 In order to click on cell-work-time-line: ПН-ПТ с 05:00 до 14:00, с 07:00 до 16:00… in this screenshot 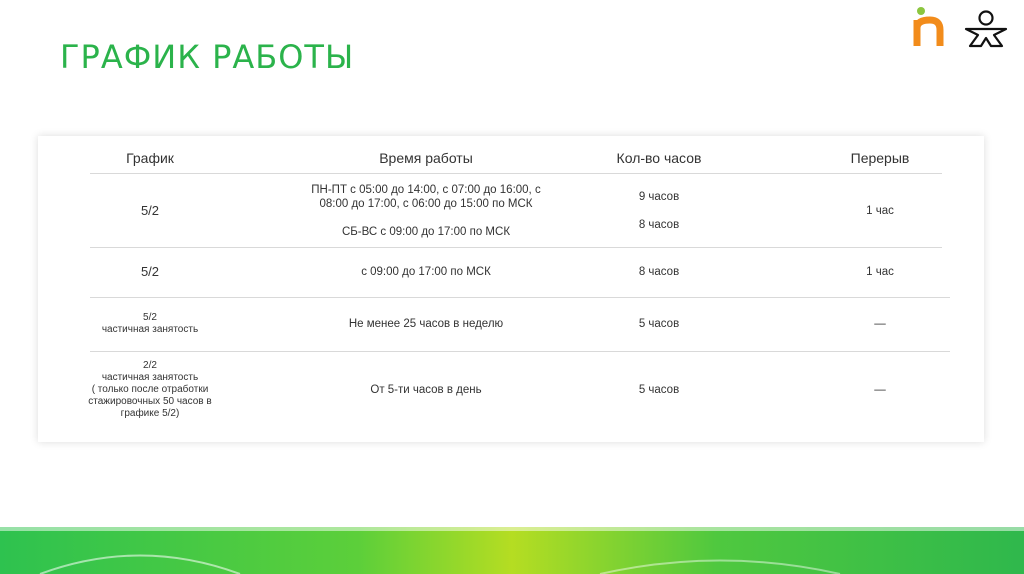, I will do `click(426, 197)`.